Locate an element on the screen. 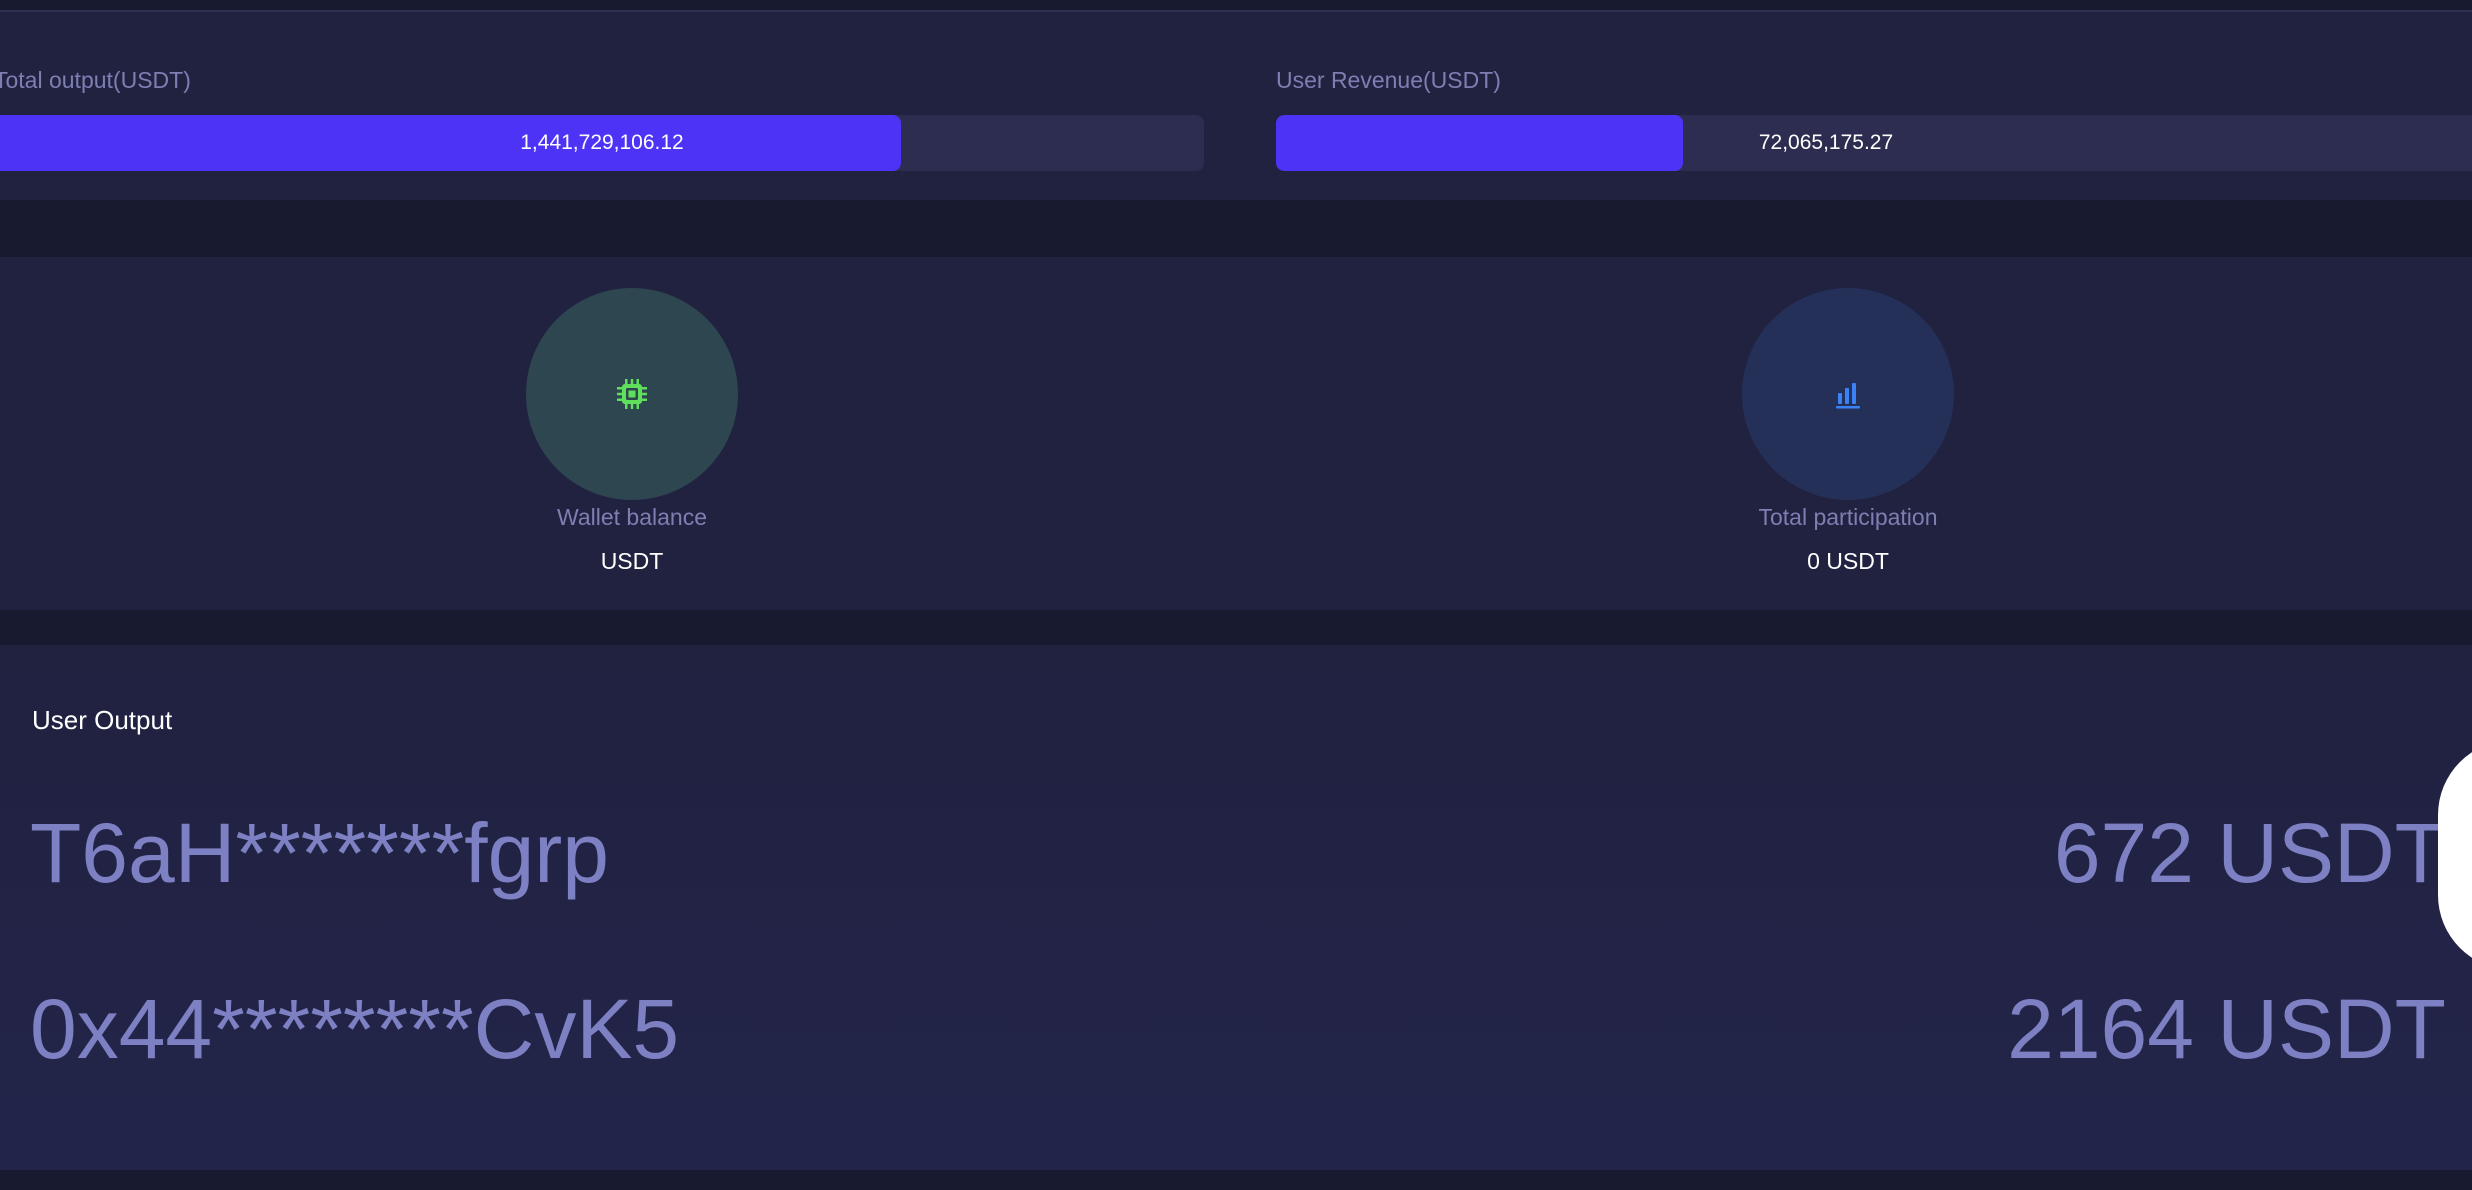 Image resolution: width=2472 pixels, height=1190 pixels. output-row-amount: 2164 USDT is located at coordinates (2226, 1029).